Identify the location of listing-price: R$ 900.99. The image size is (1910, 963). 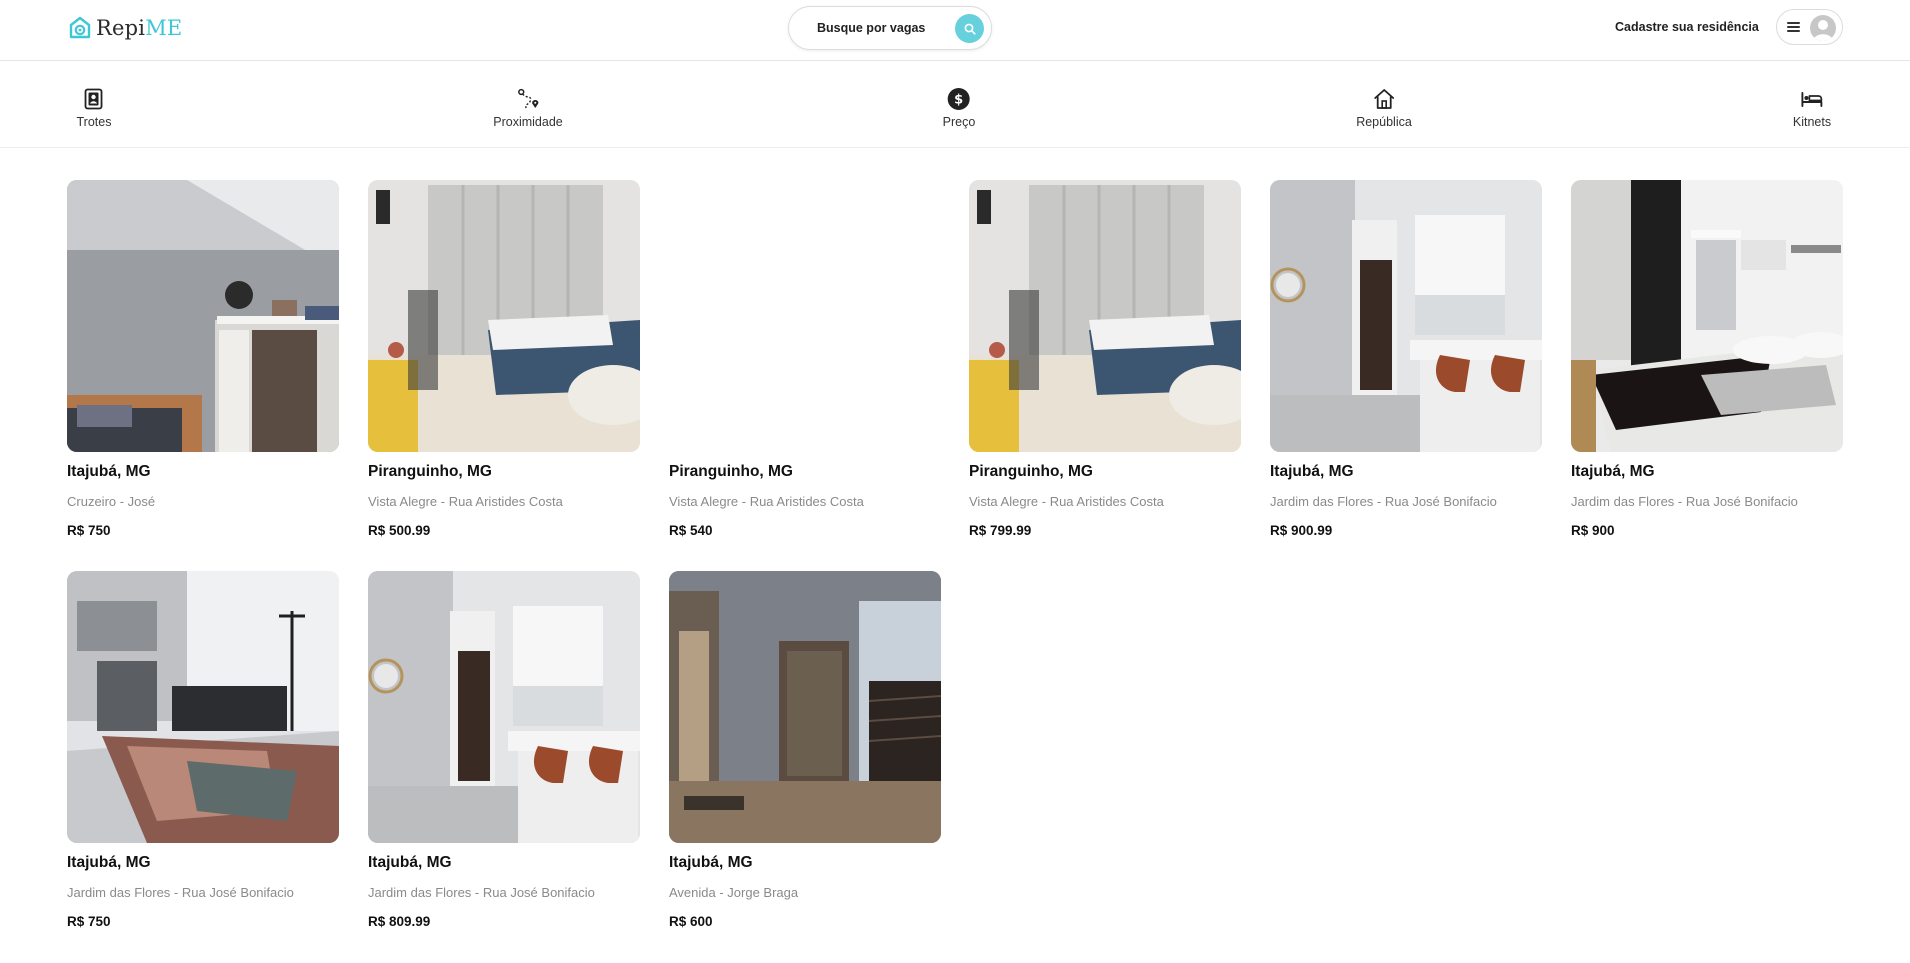
(1301, 530).